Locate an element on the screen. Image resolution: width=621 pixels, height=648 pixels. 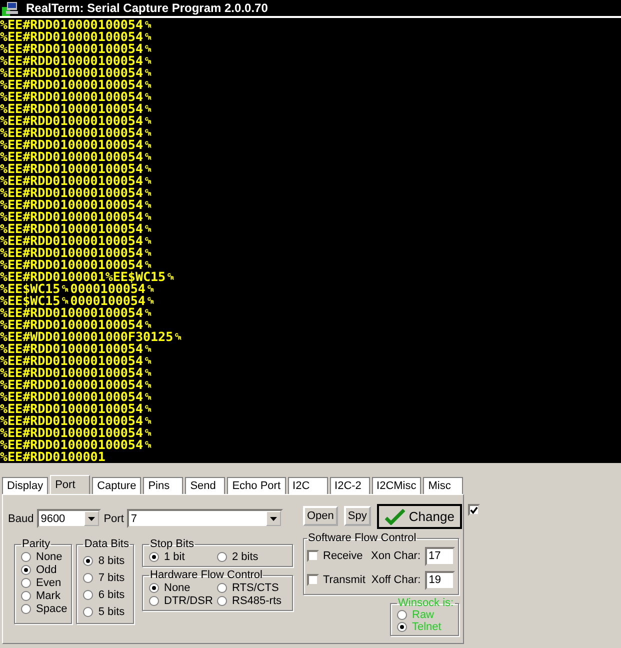
tab: Port is located at coordinates (70, 484).